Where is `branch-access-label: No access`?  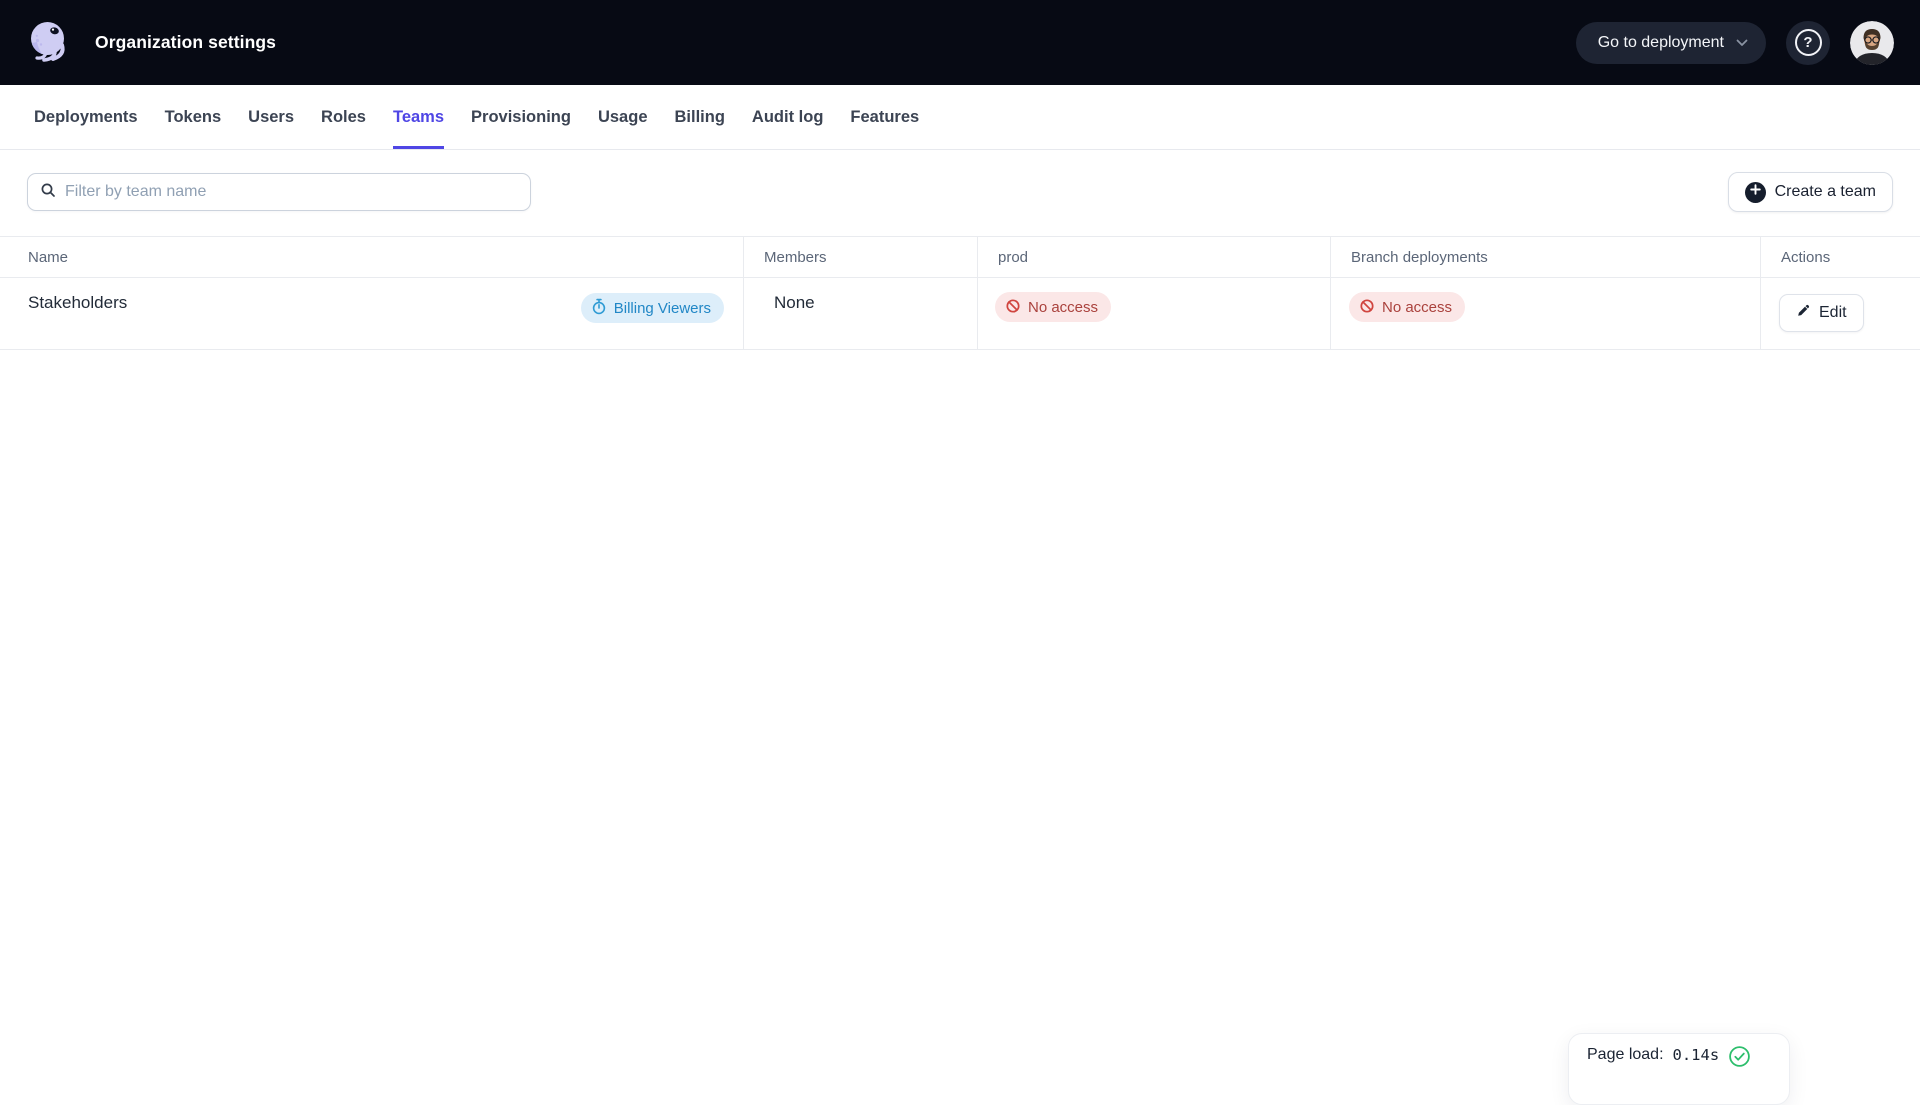
branch-access-label: No access is located at coordinates (1417, 307).